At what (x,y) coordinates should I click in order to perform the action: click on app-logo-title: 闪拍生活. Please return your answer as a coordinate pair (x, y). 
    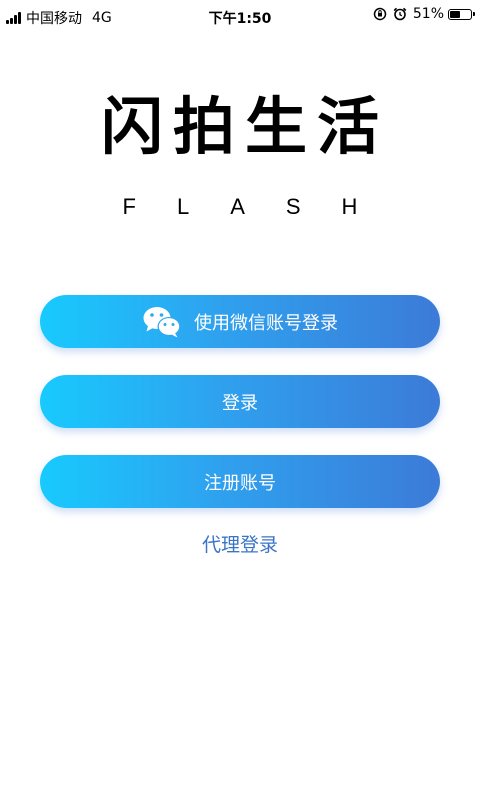
    Looking at the image, I should click on (244, 126).